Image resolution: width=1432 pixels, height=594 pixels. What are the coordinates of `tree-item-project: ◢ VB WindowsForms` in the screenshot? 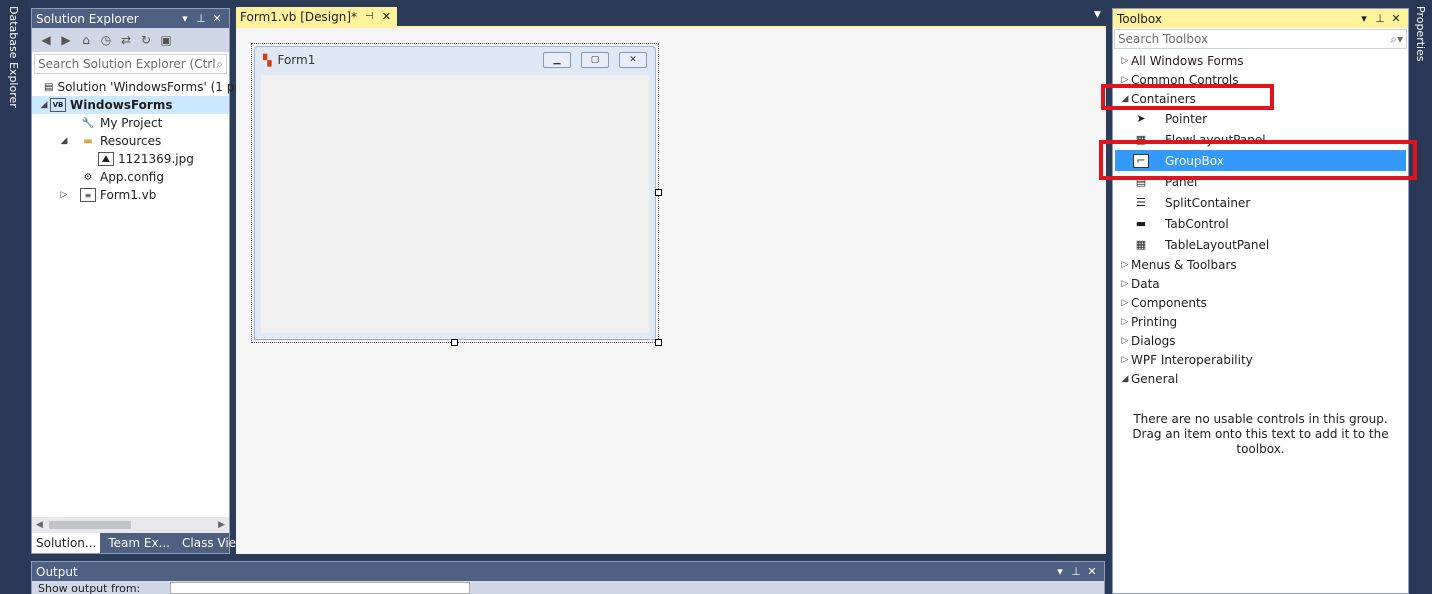 It's located at (130, 105).